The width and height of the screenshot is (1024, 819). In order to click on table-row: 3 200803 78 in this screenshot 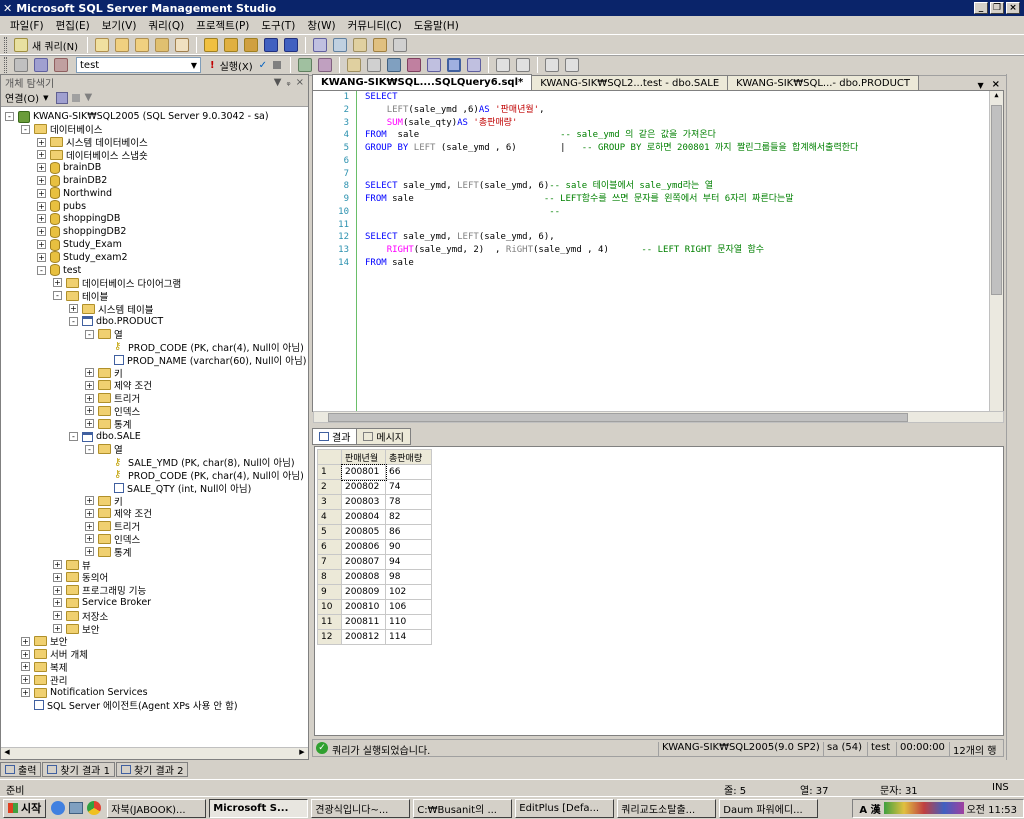, I will do `click(374, 502)`.